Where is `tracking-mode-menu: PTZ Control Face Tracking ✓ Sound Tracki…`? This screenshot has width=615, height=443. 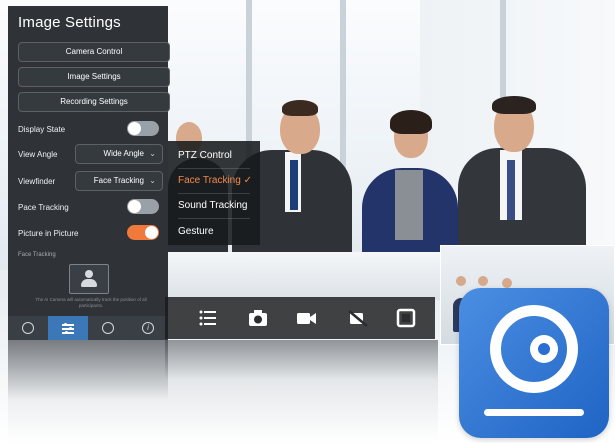
tracking-mode-menu: PTZ Control Face Tracking ✓ Sound Tracki… is located at coordinates (214, 193).